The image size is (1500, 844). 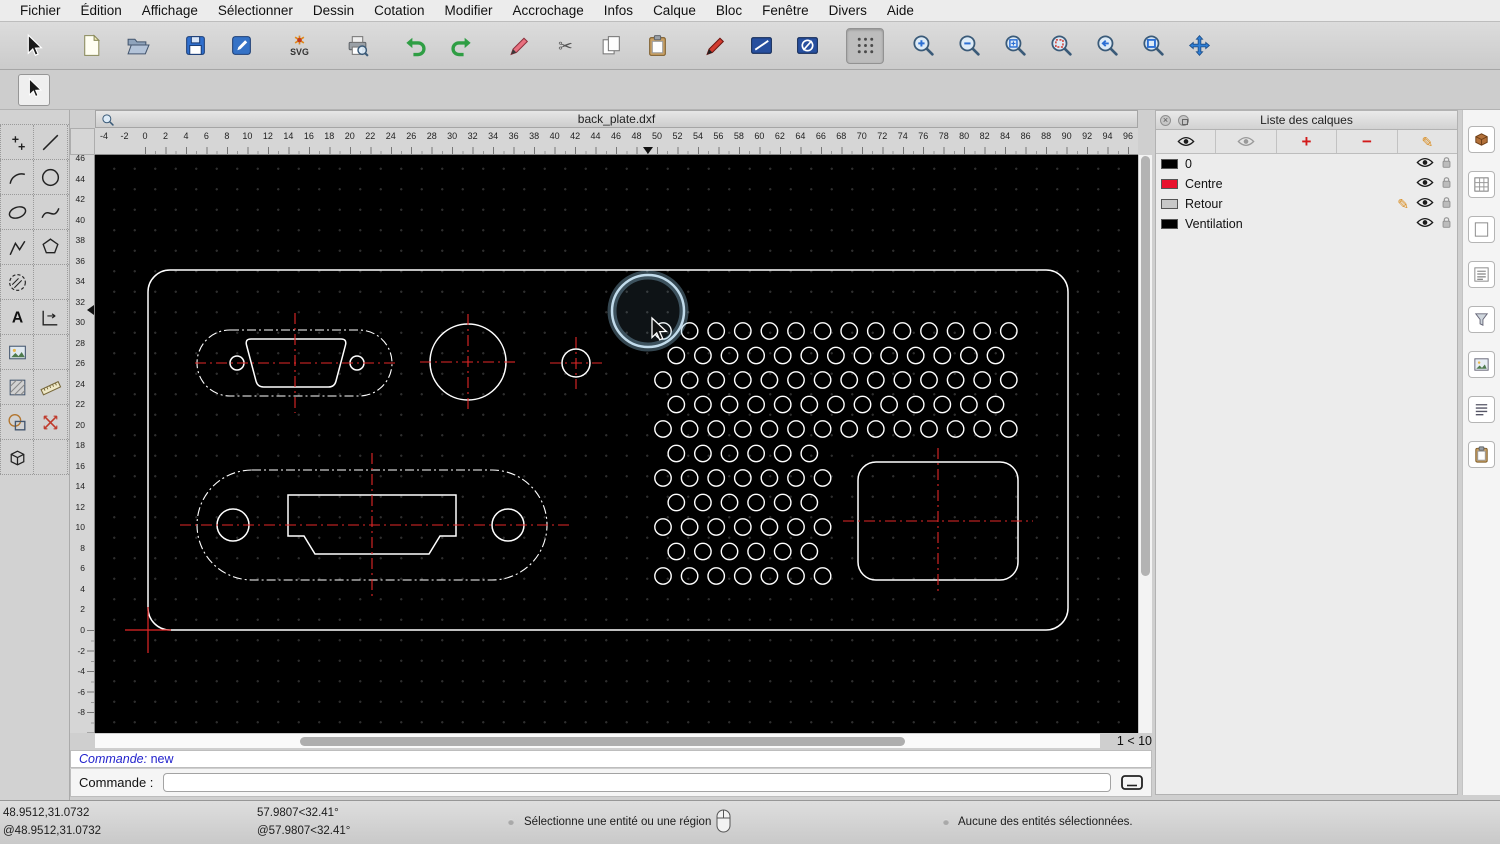 What do you see at coordinates (1306, 224) in the screenshot?
I see `layer-row: Ventilation` at bounding box center [1306, 224].